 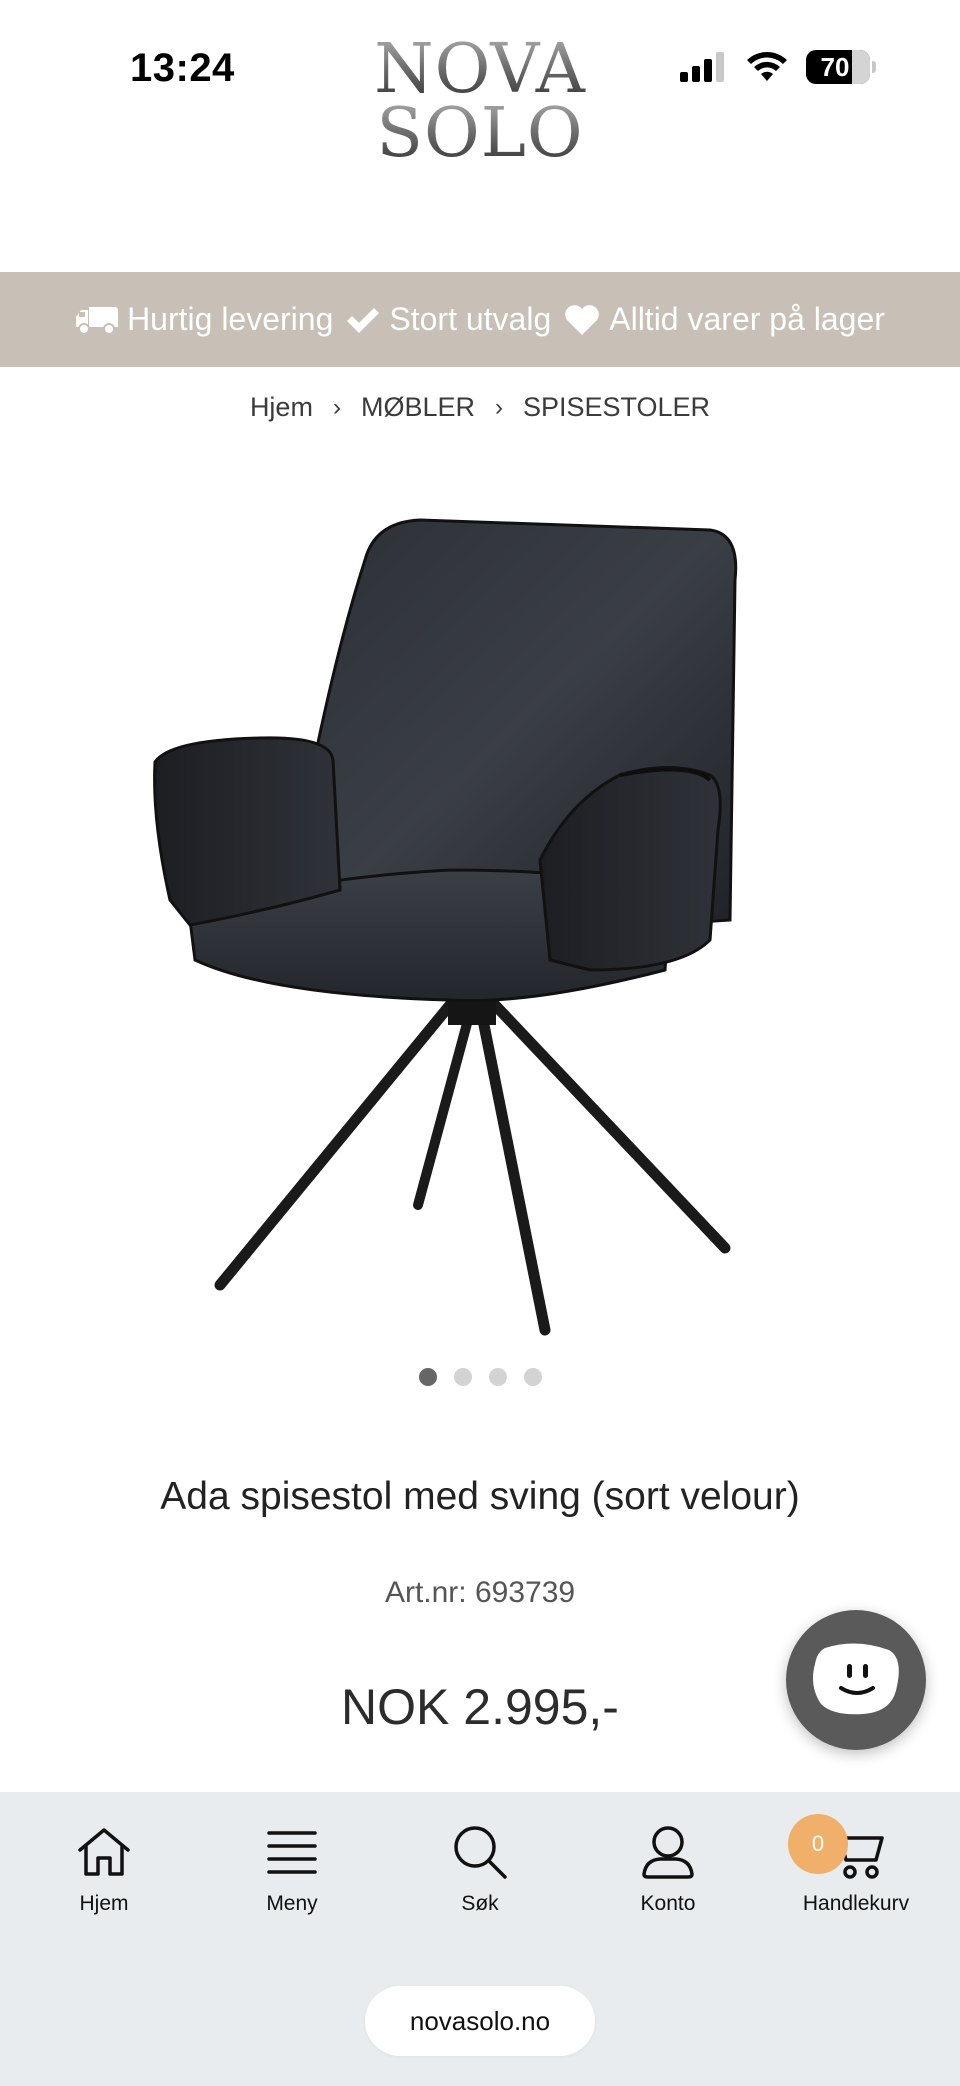 I want to click on signal-icon, so click(x=702, y=67).